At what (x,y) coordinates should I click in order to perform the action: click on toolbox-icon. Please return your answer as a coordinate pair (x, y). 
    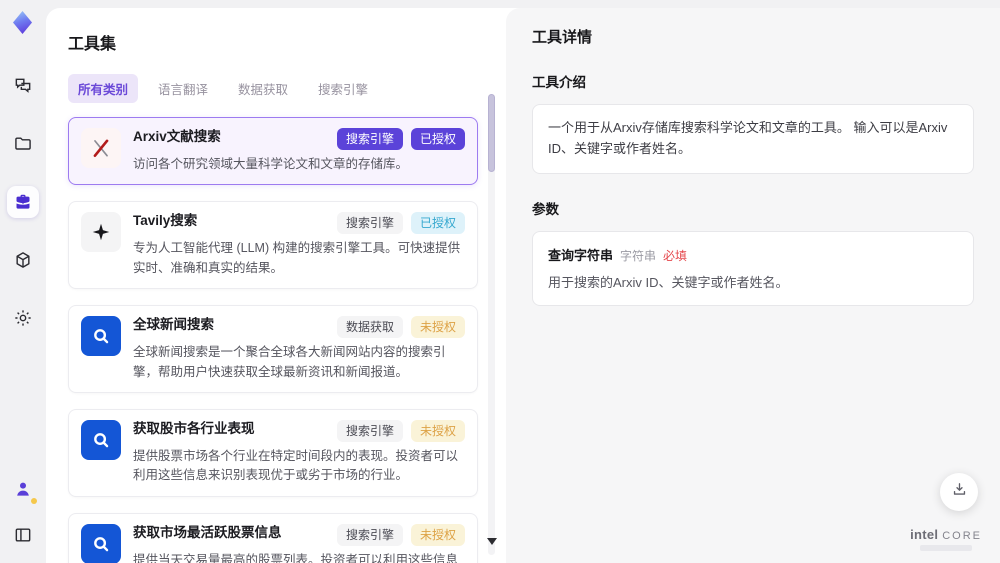
    Looking at the image, I should click on (23, 202).